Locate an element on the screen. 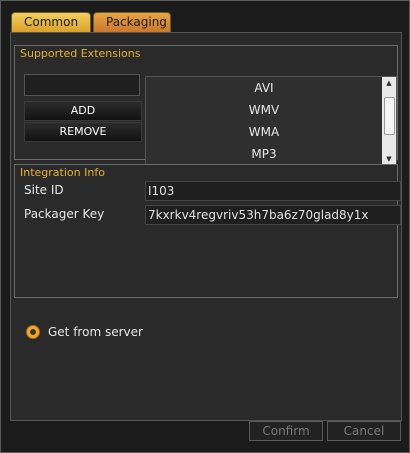 The height and width of the screenshot is (453, 410). site-id-label: Site ID is located at coordinates (44, 190).